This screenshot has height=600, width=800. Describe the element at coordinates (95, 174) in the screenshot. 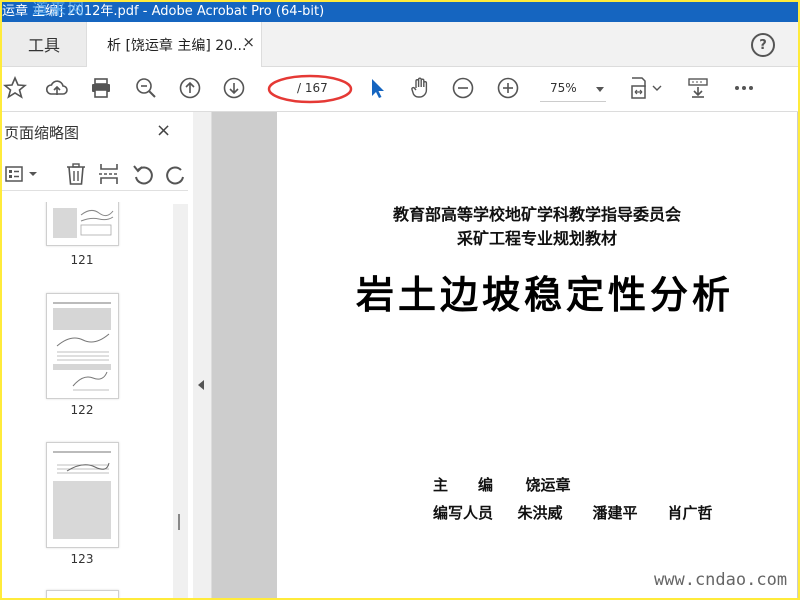

I see `panel-toolbar` at that location.